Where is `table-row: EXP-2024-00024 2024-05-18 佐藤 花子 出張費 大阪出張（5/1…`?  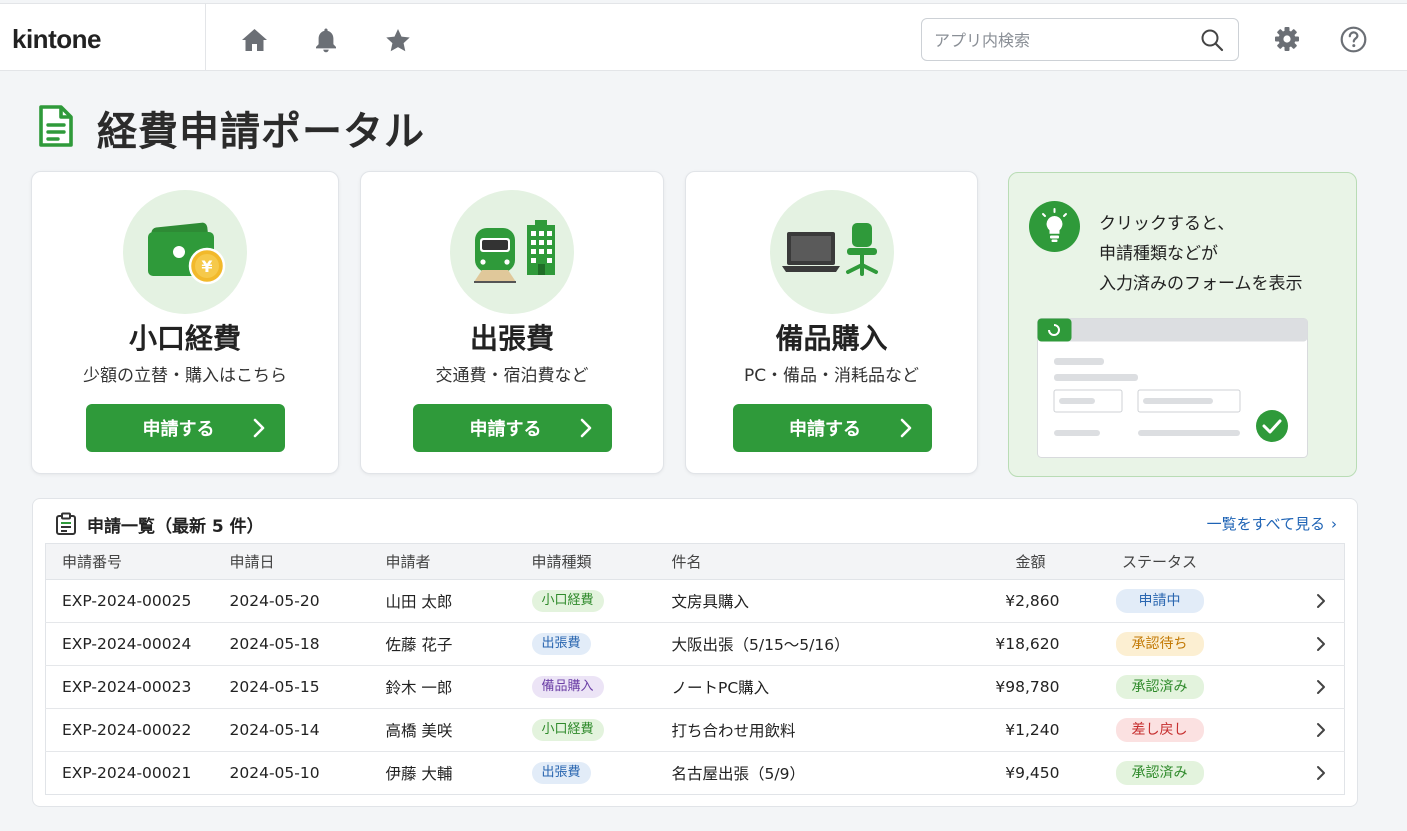
table-row: EXP-2024-00024 2024-05-18 佐藤 花子 出張費 大阪出張（5/1… is located at coordinates (695, 644).